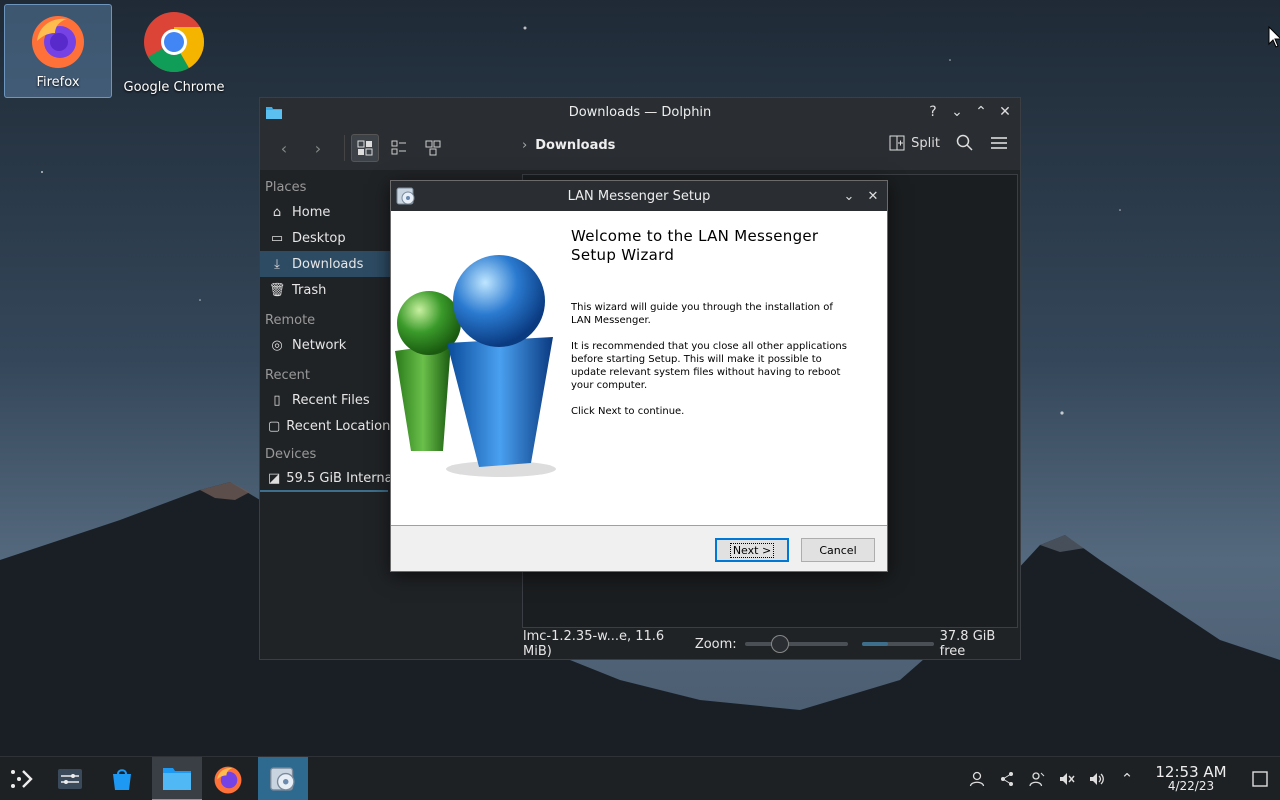  Describe the element at coordinates (640, 778) in the screenshot. I see `taskbar: ⌃ 12:53 AM 4/22/23` at that location.